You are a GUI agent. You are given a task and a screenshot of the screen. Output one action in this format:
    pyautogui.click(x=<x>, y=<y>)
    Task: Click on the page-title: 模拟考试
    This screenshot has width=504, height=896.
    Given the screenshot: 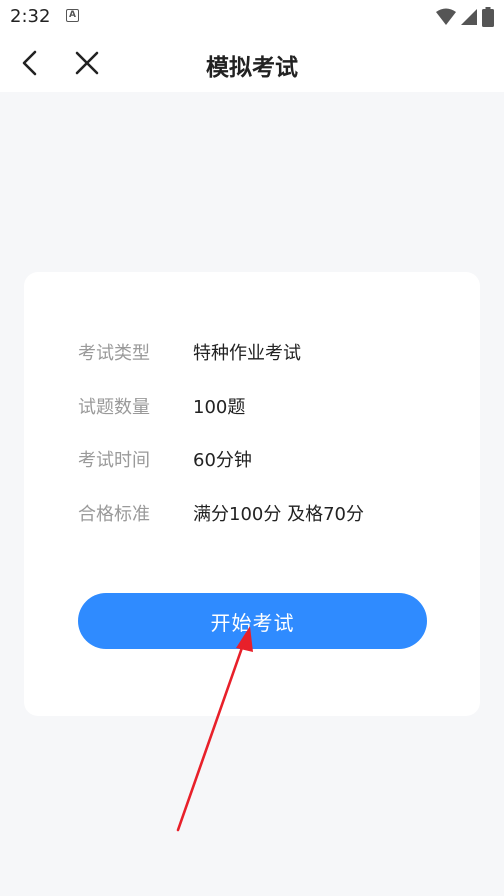 What is the action you would take?
    pyautogui.click(x=252, y=68)
    